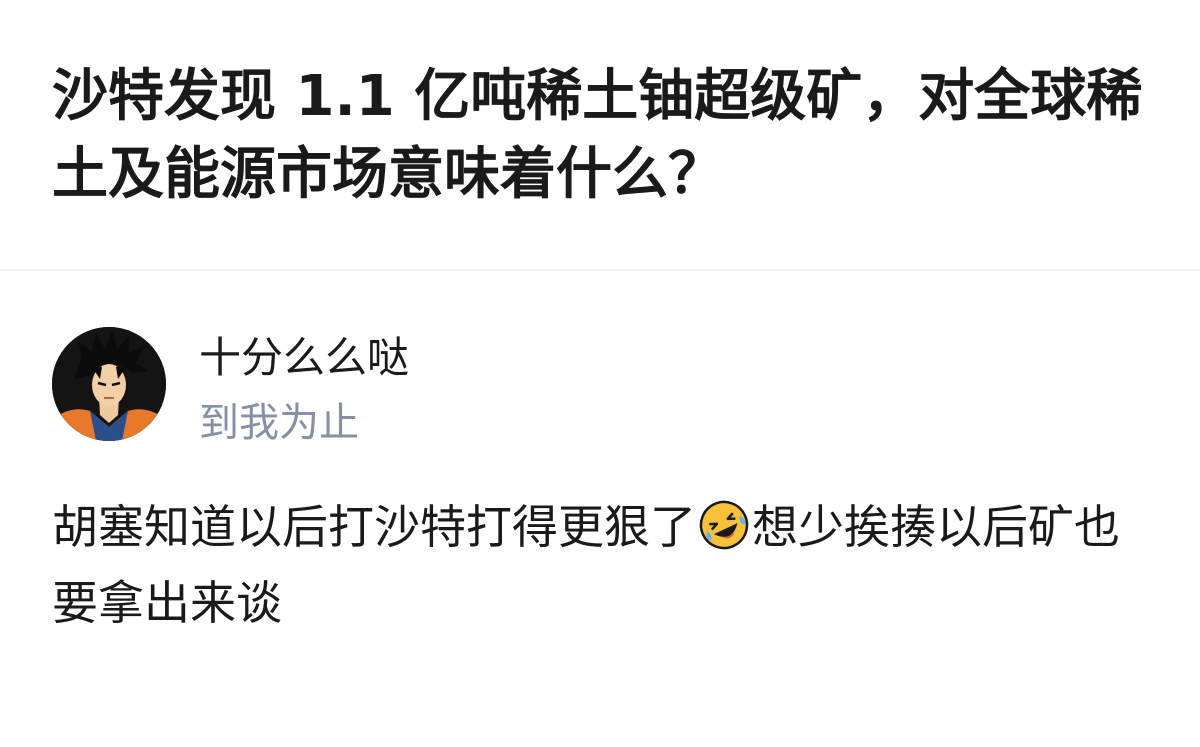 Image resolution: width=1200 pixels, height=747 pixels. Describe the element at coordinates (374, 527) in the screenshot. I see `answer-text-part-1: 胡塞知道以后打沙特打得更狠了` at that location.